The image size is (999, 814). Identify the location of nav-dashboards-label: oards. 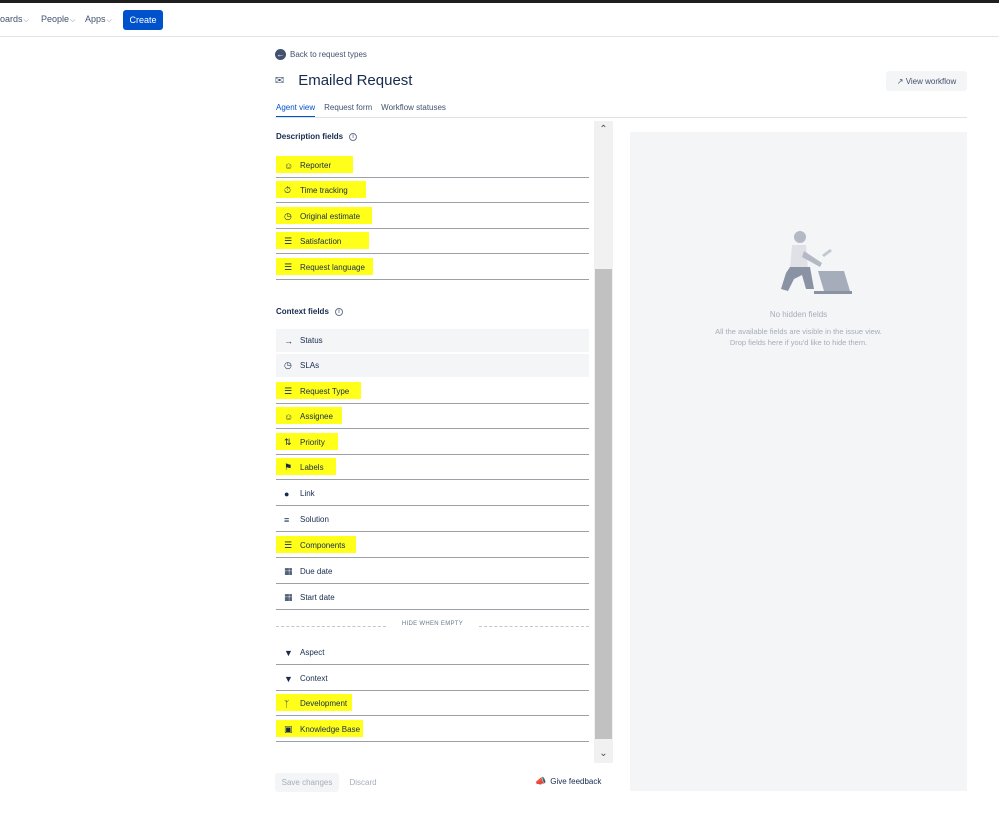
(11, 19).